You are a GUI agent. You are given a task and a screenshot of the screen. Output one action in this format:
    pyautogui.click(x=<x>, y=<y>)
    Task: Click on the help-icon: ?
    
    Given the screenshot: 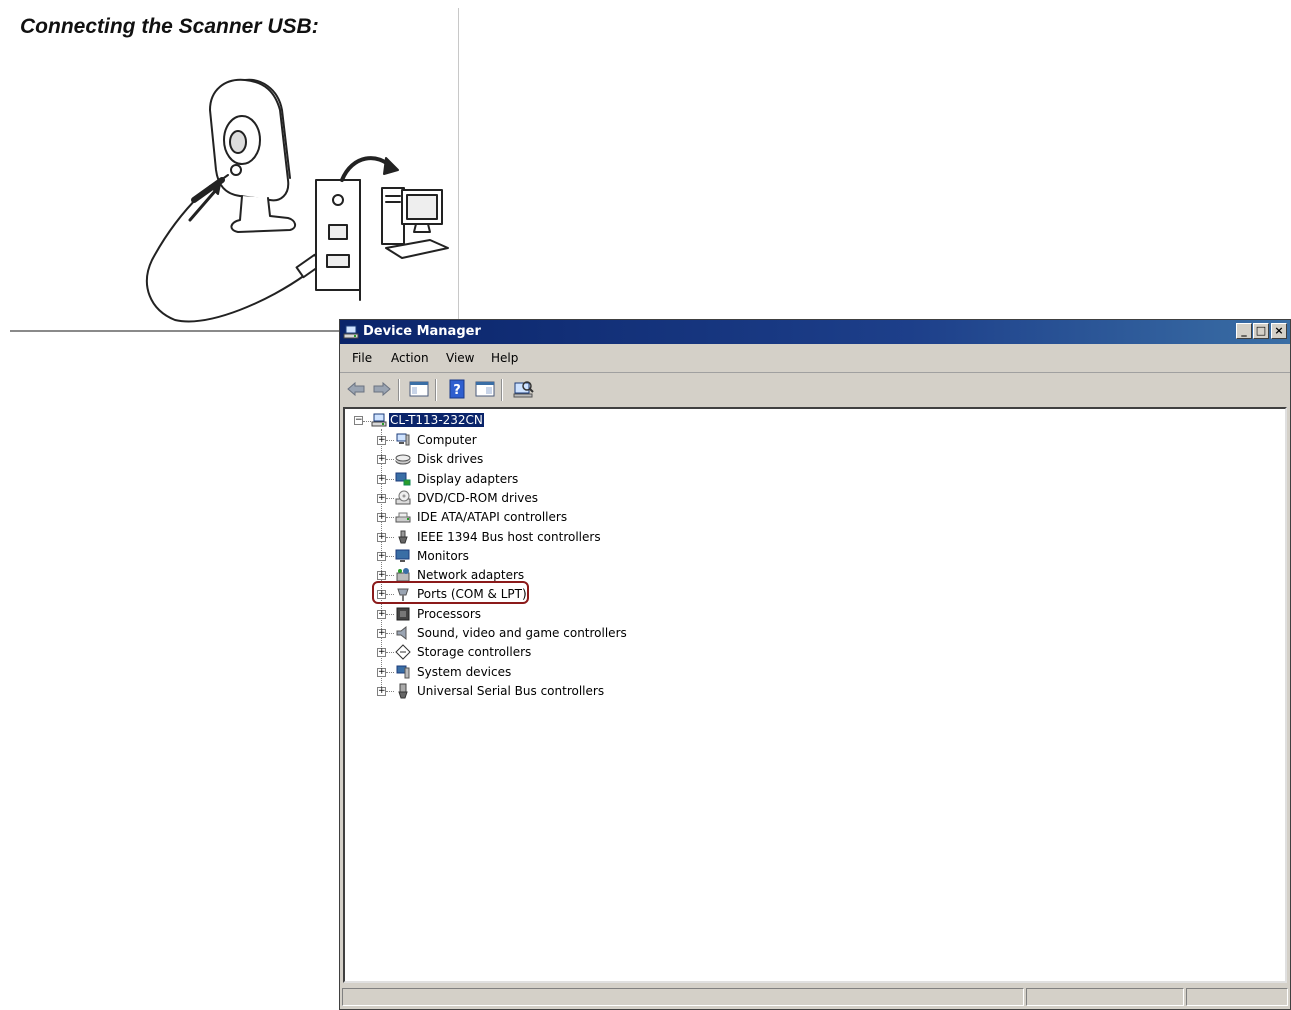 What is the action you would take?
    pyautogui.click(x=457, y=389)
    